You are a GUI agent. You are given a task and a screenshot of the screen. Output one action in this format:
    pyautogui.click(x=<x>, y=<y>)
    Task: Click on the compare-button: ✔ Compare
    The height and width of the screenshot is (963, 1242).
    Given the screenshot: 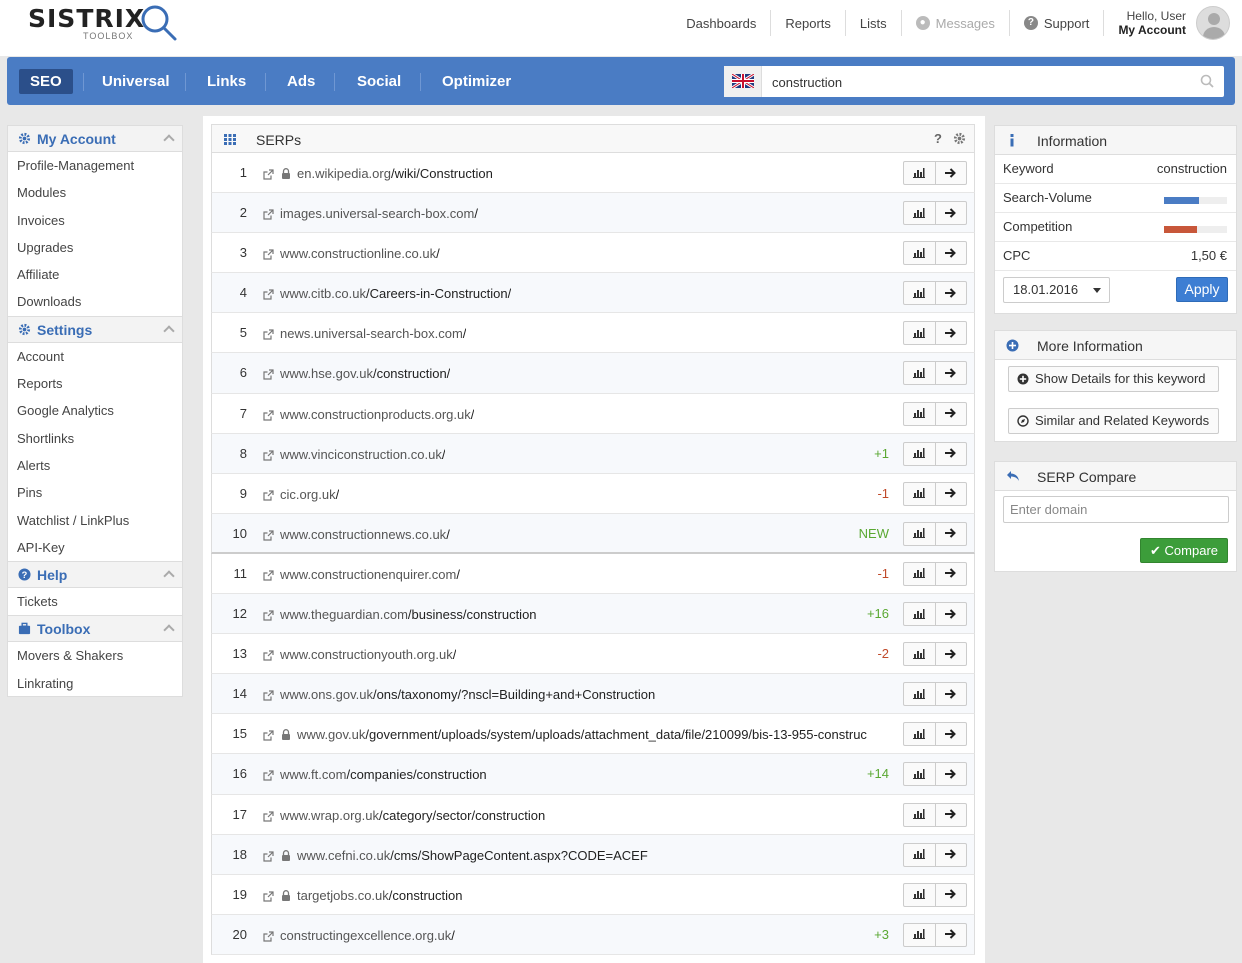 What is the action you would take?
    pyautogui.click(x=1184, y=550)
    